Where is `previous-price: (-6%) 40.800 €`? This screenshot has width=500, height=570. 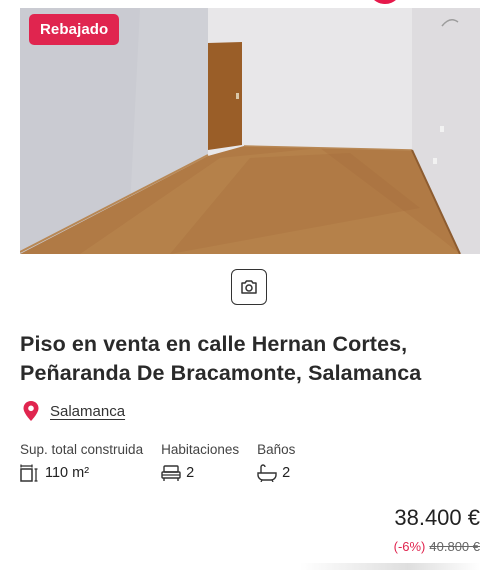
previous-price: (-6%) 40.800 € is located at coordinates (437, 546).